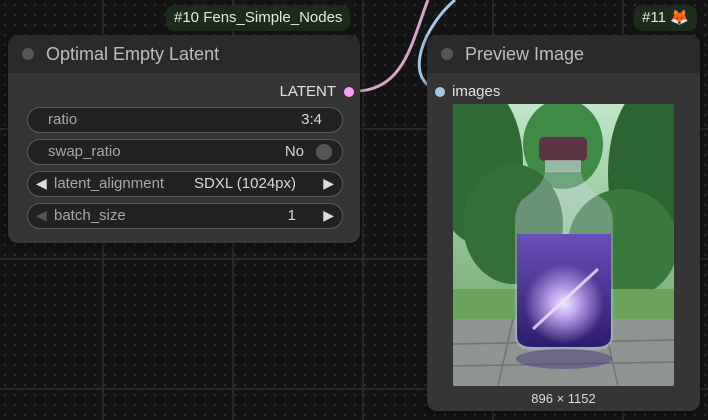 This screenshot has height=420, width=708. I want to click on swap-ratio-value: No, so click(294, 151).